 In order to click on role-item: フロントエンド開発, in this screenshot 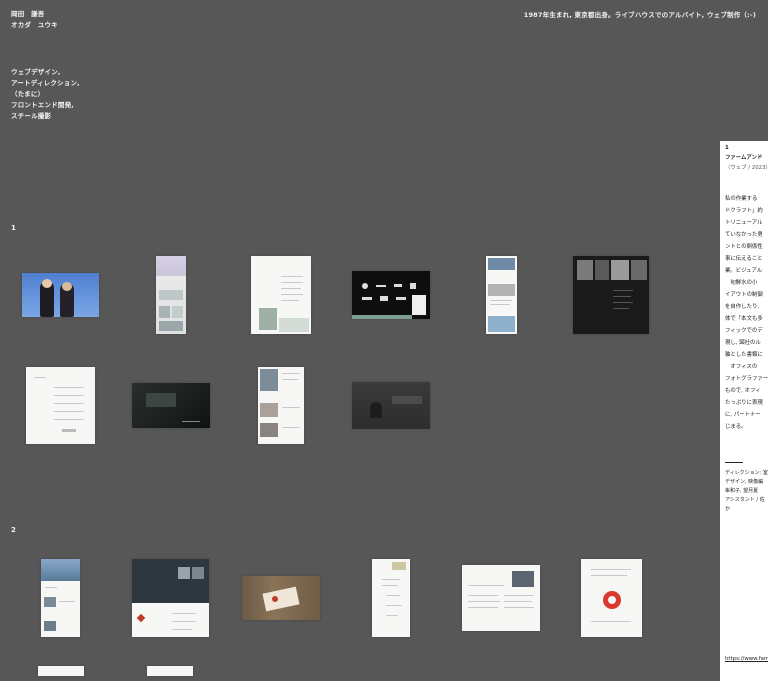, I will do `click(42, 105)`.